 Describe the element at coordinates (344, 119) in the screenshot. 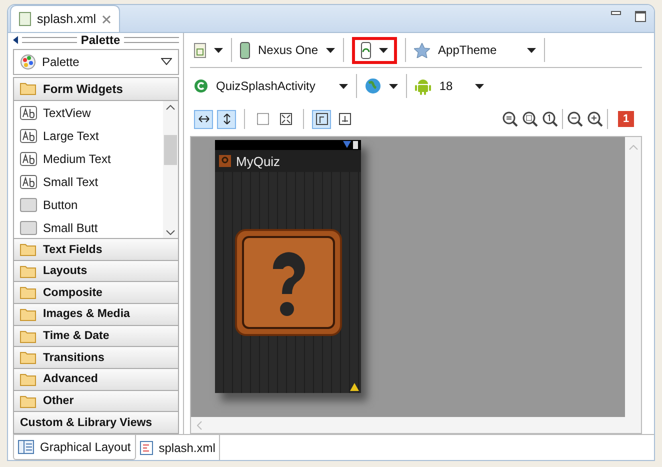

I see `square-icon` at that location.